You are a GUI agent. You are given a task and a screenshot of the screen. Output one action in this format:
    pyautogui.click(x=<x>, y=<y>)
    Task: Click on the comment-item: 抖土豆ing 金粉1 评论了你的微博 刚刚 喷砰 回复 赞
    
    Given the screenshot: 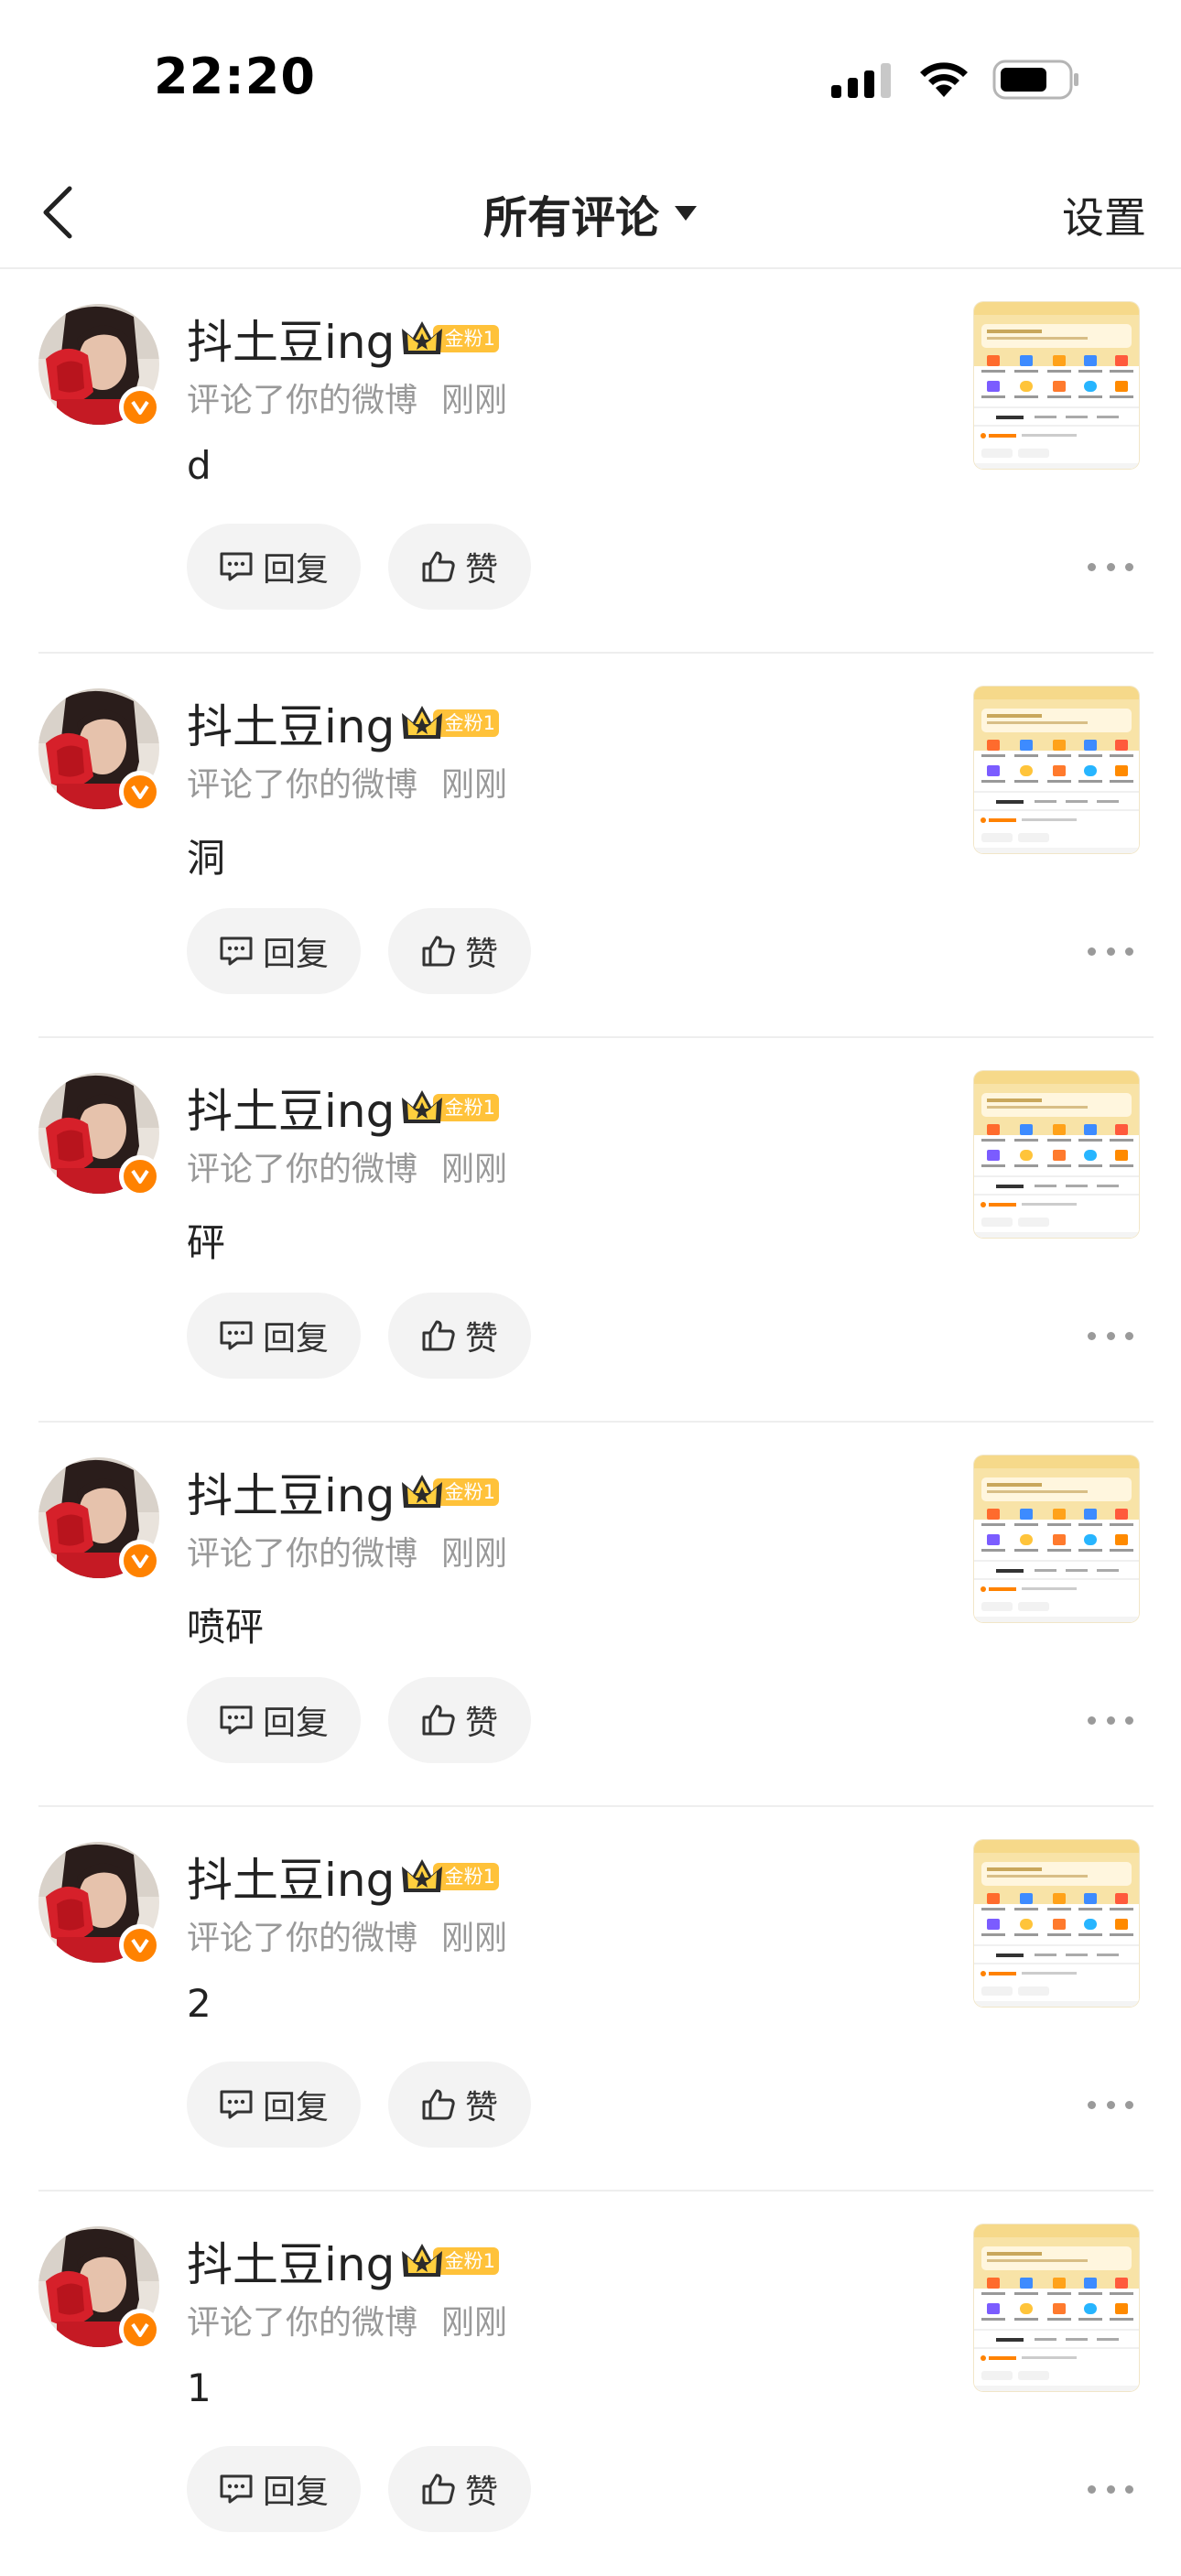 What is the action you would take?
    pyautogui.click(x=590, y=1615)
    